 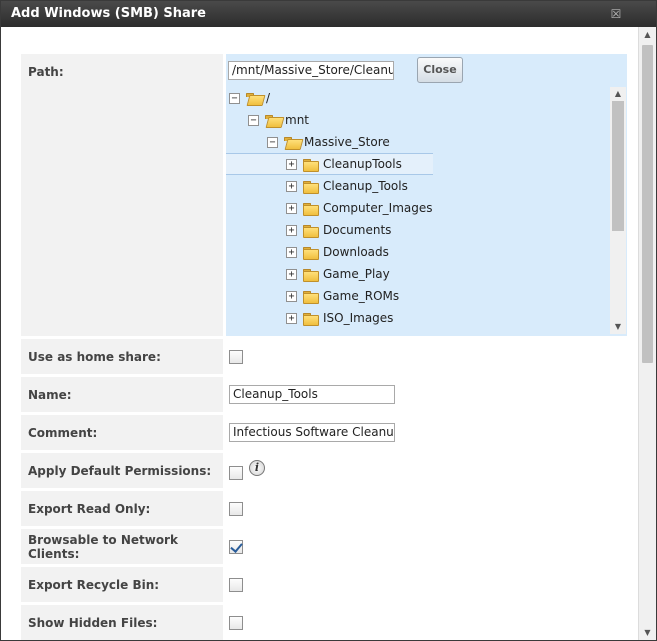 I want to click on comment-input: Infectious Software Cleanup, so click(x=312, y=432).